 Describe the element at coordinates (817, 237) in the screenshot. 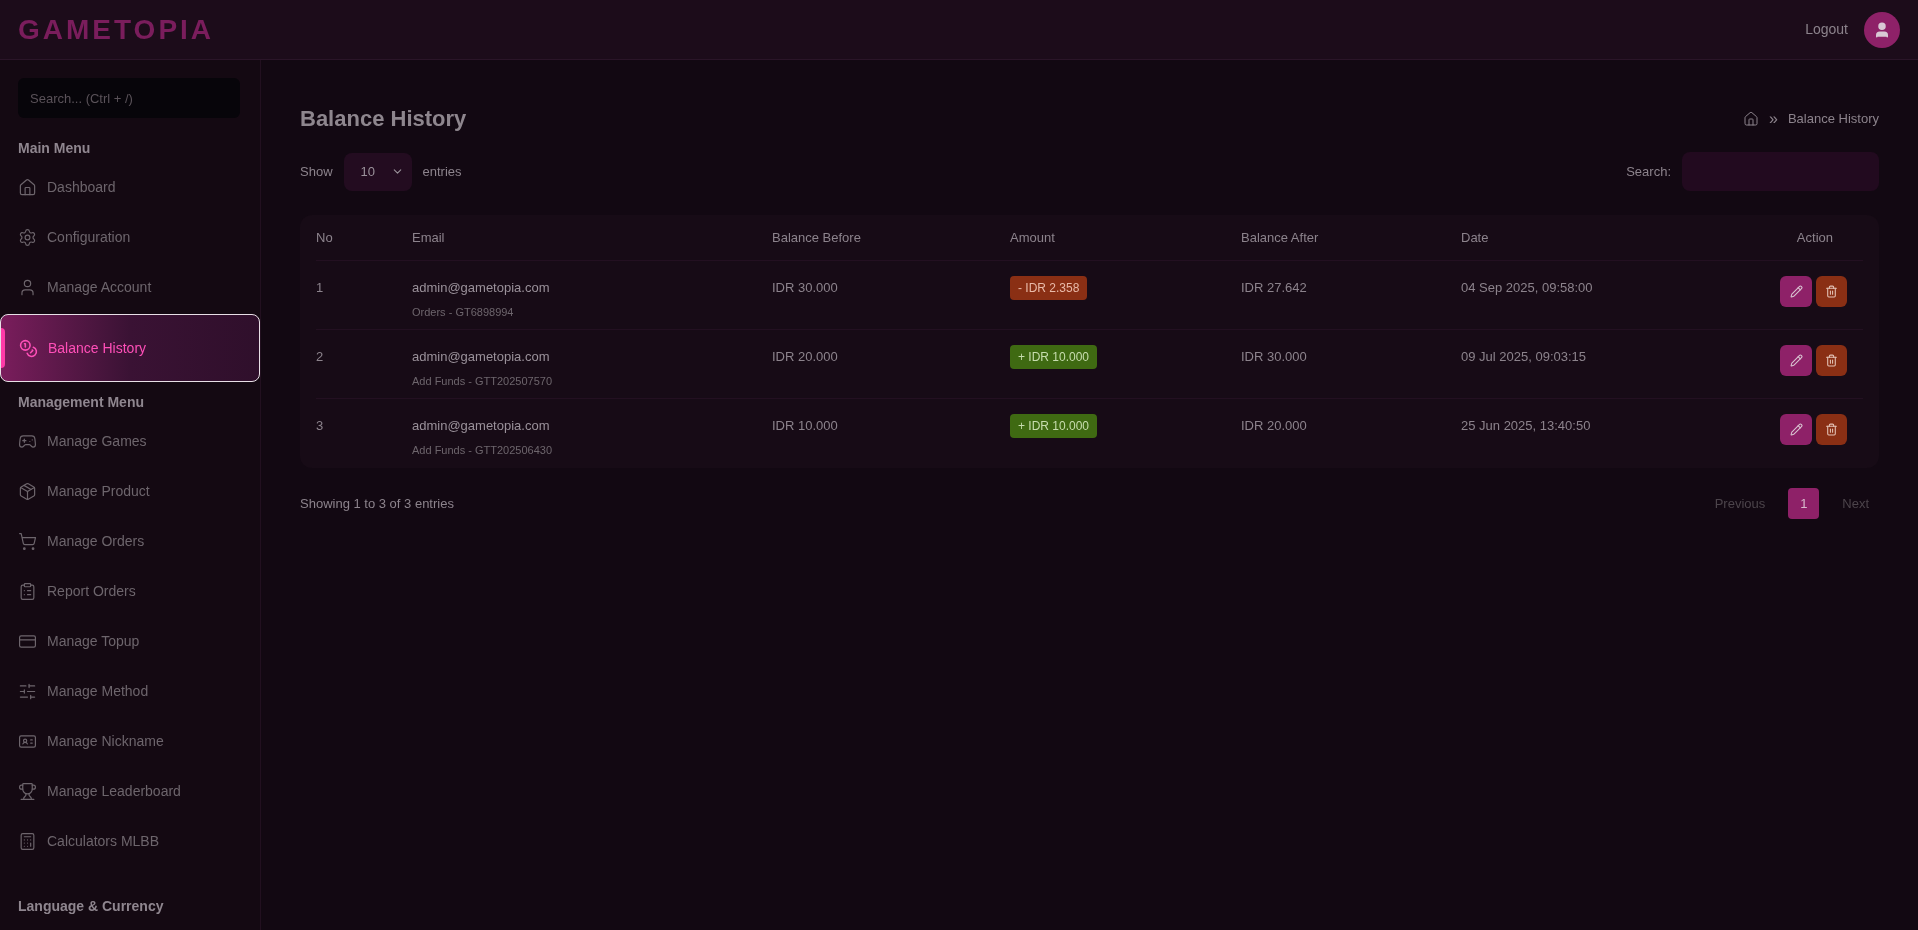

I see `column-header: Balance Before` at that location.